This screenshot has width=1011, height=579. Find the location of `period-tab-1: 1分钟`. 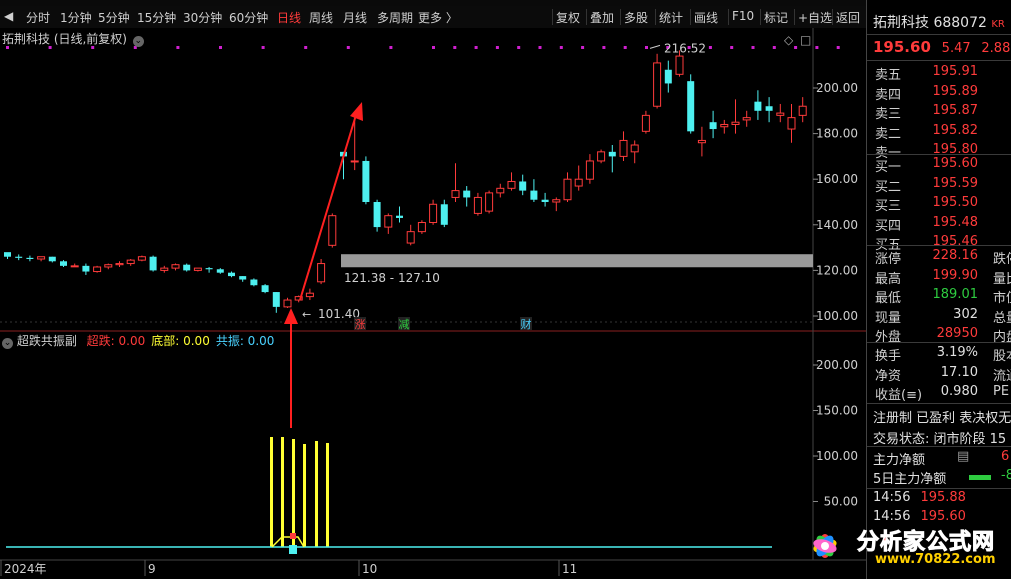

period-tab-1: 1分钟 is located at coordinates (76, 17).